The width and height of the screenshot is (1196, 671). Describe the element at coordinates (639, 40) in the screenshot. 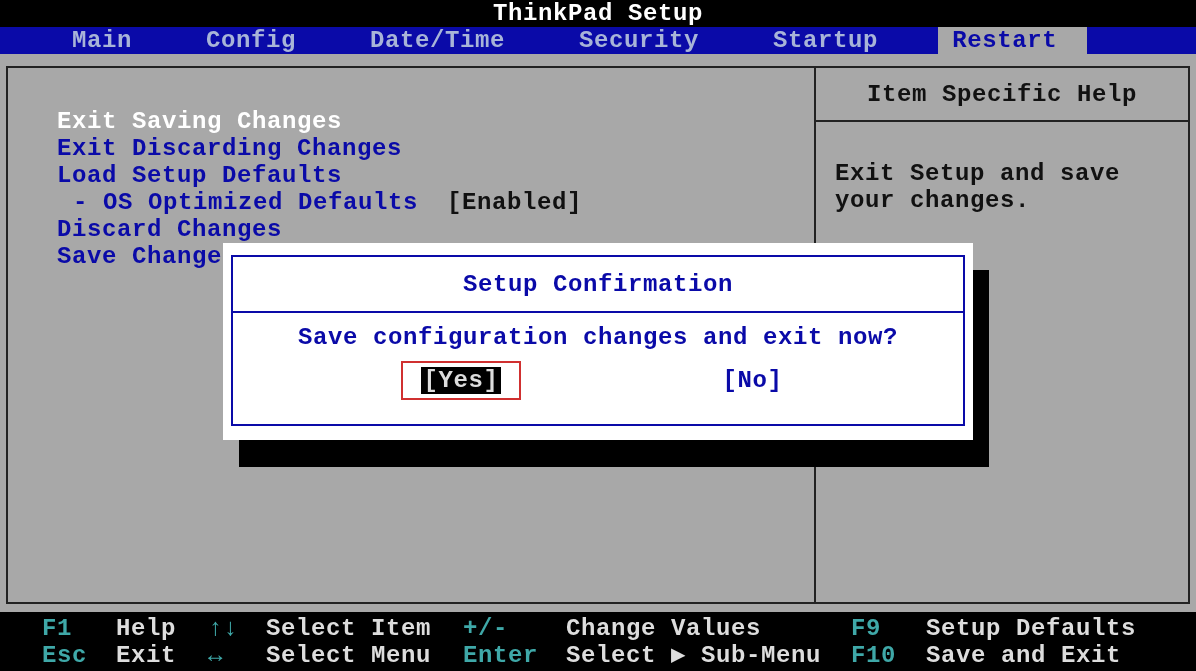

I see `menu-tab: Security` at that location.